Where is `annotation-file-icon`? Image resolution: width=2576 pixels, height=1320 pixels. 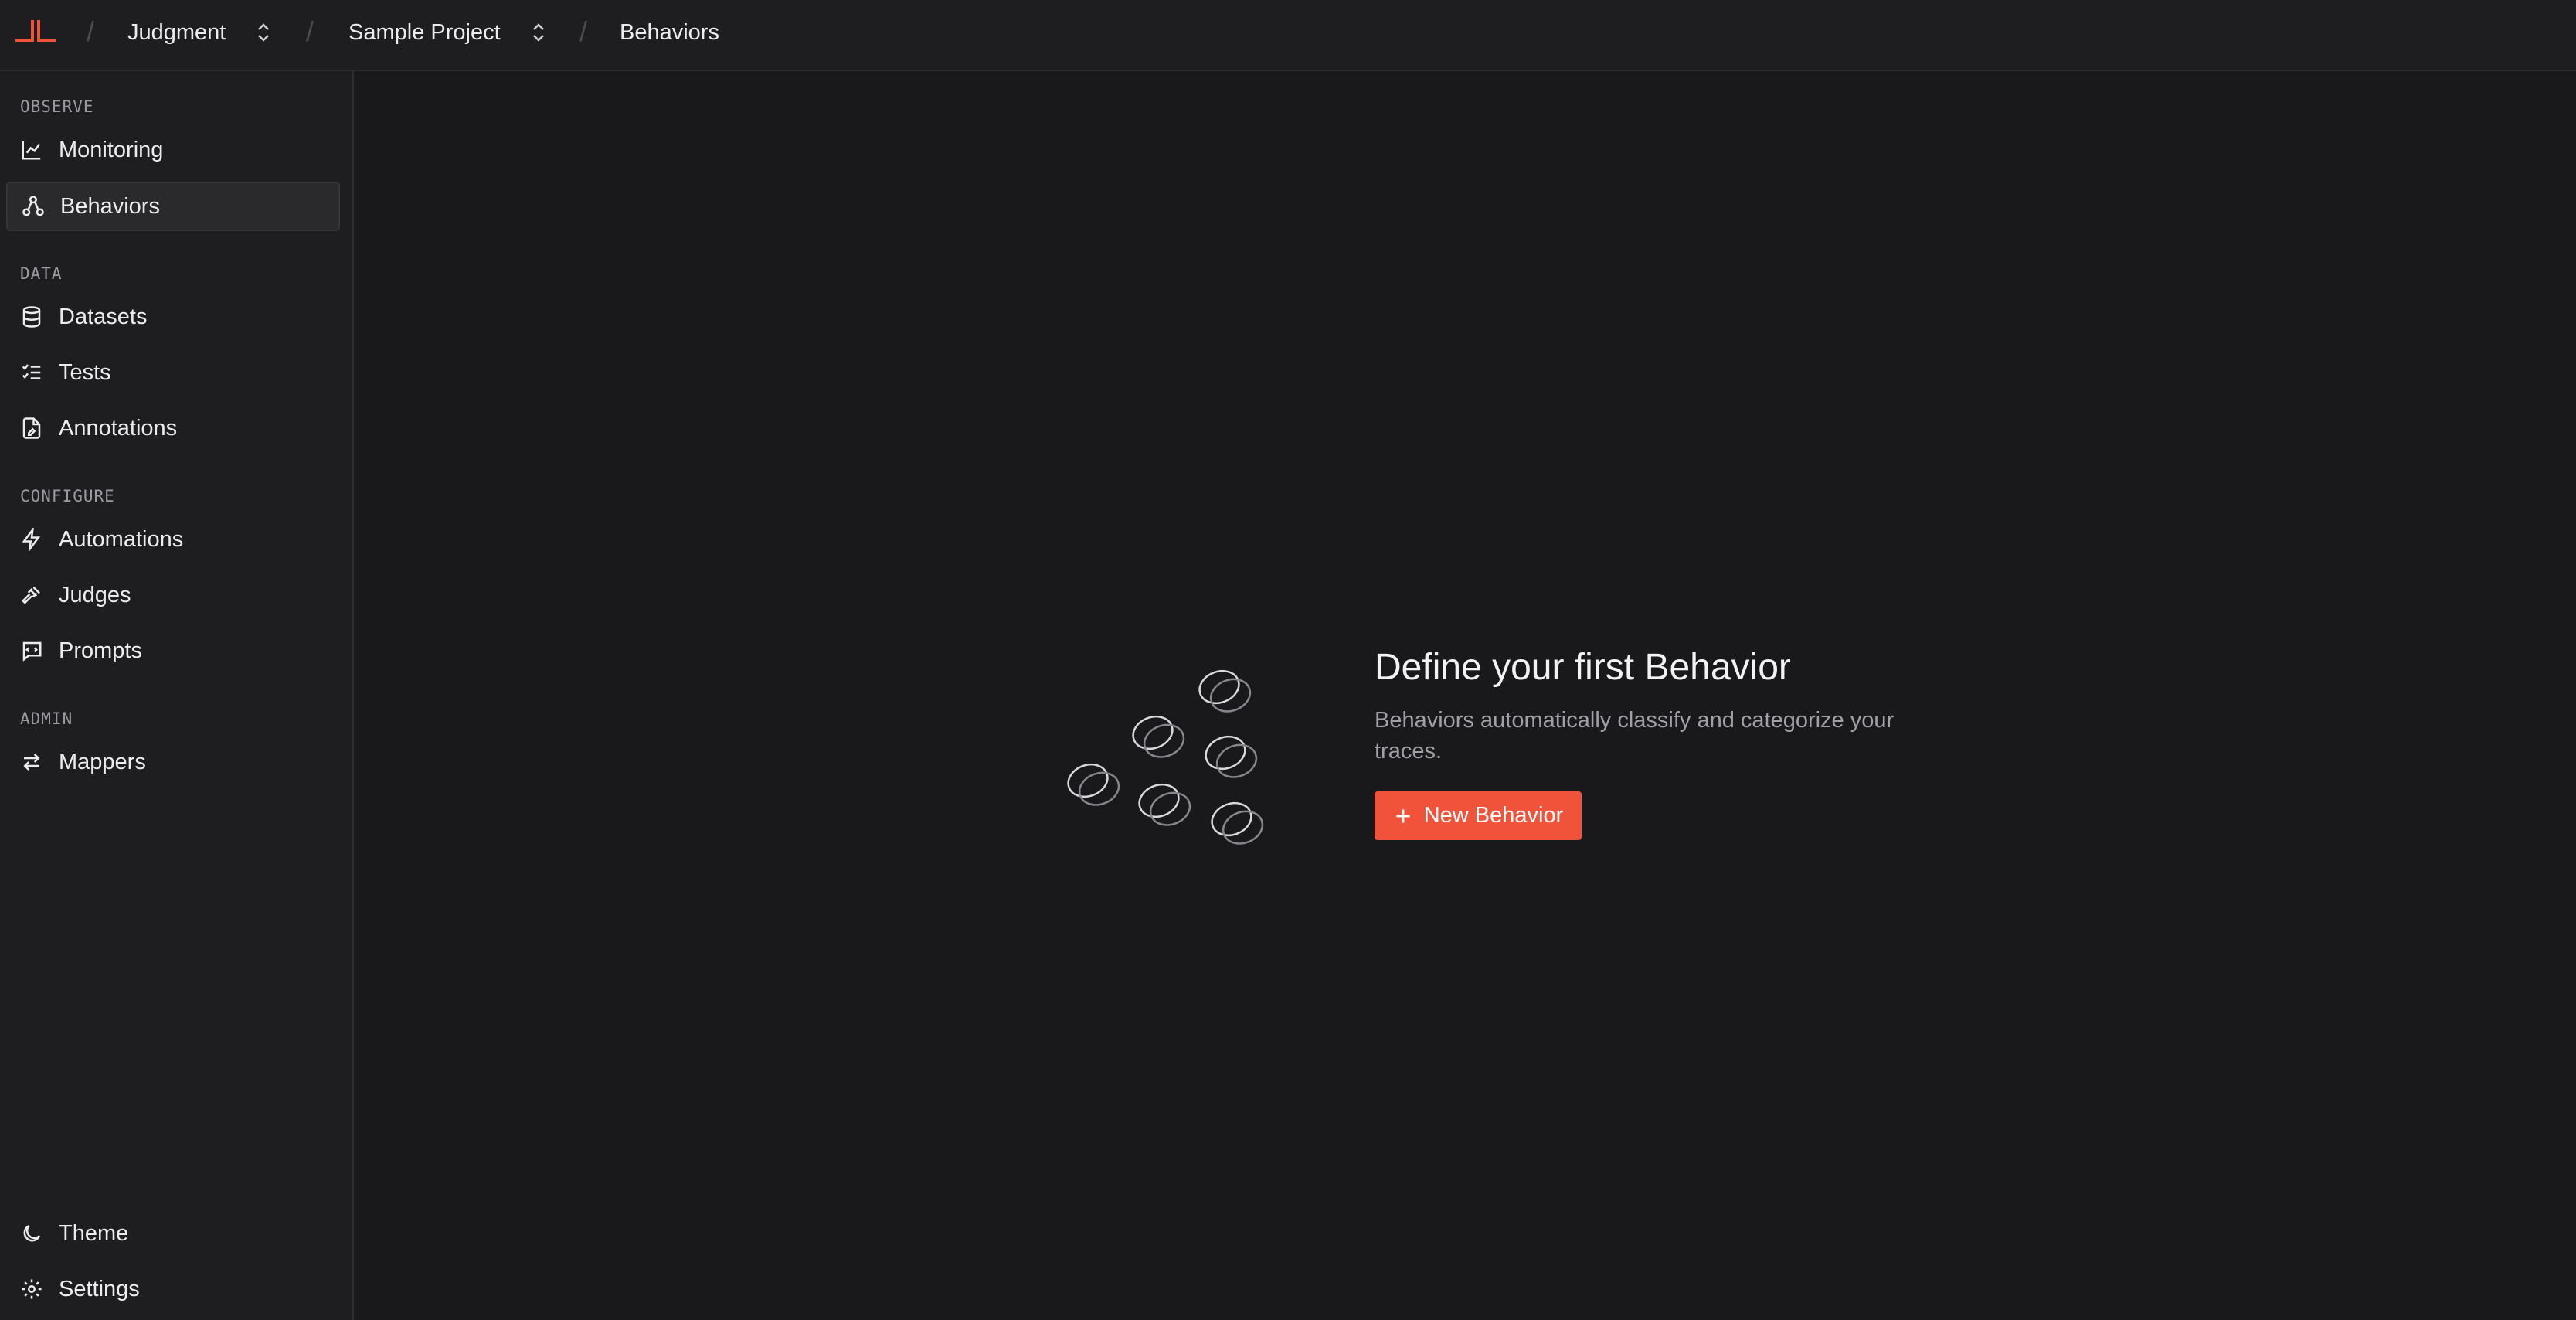
annotation-file-icon is located at coordinates (31, 428).